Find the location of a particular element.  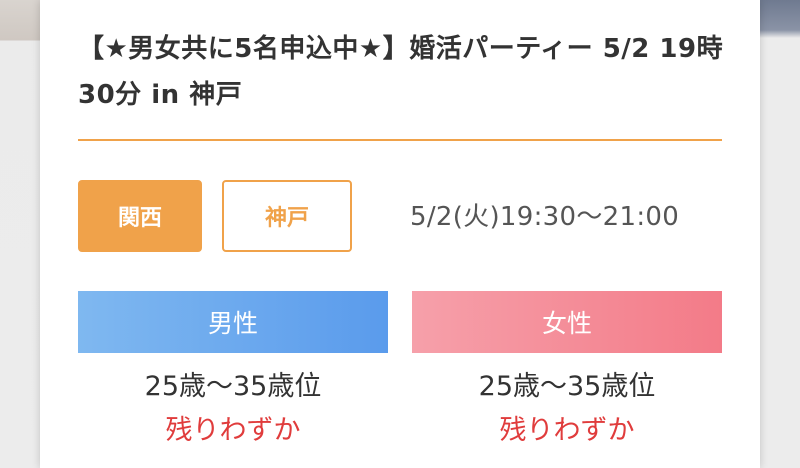

background-right is located at coordinates (780, 234).